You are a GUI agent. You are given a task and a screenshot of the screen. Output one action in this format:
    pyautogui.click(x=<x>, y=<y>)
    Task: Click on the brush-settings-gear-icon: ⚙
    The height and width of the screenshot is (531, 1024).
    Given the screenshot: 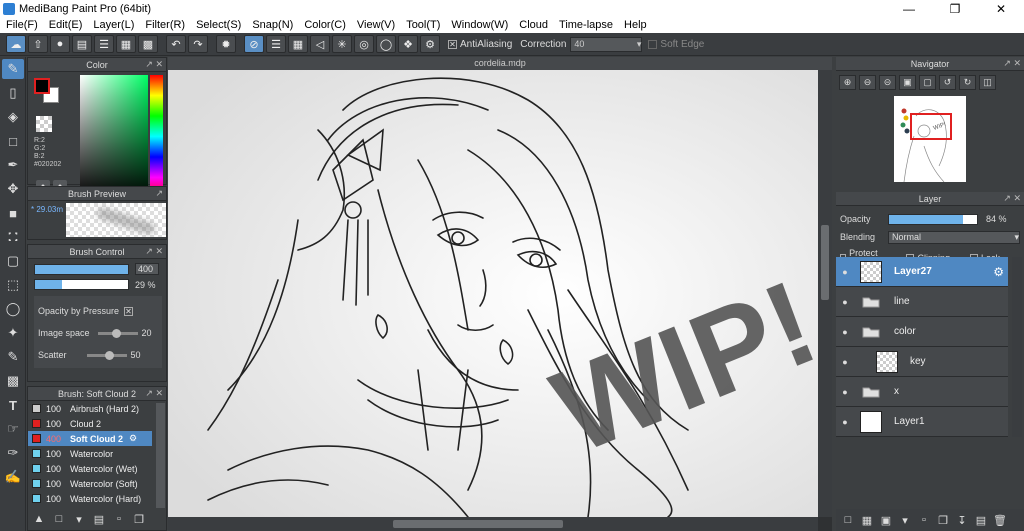 What is the action you would take?
    pyautogui.click(x=133, y=438)
    